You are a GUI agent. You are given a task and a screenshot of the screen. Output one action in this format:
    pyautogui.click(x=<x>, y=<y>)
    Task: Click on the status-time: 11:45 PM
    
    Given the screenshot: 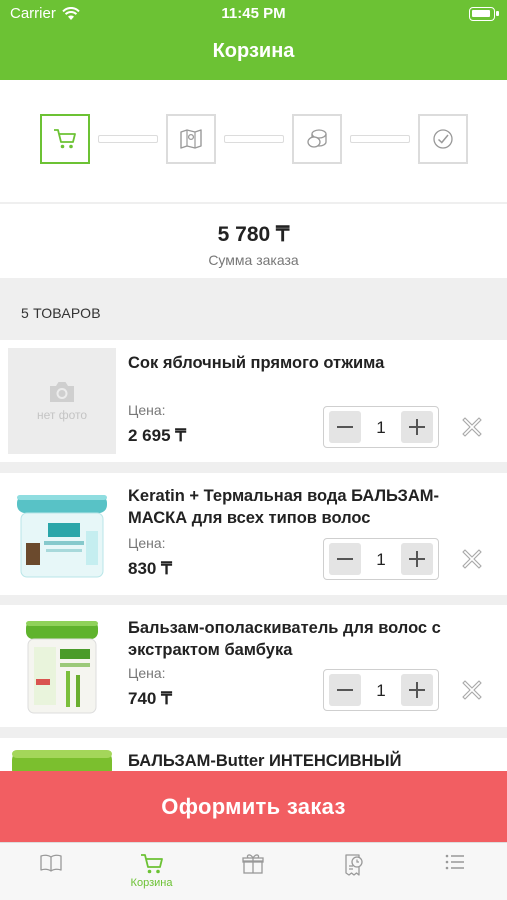 What is the action you would take?
    pyautogui.click(x=253, y=13)
    